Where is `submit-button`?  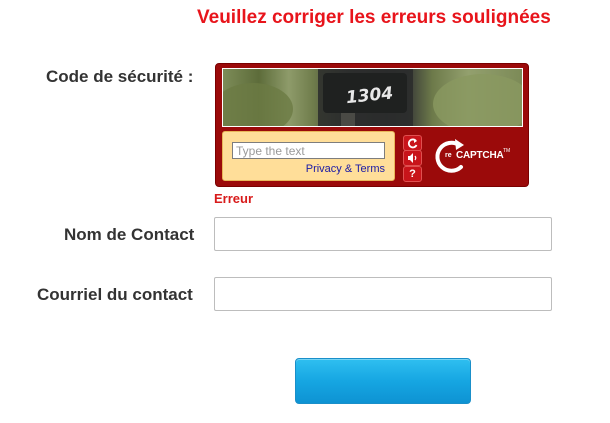
submit-button is located at coordinates (383, 381).